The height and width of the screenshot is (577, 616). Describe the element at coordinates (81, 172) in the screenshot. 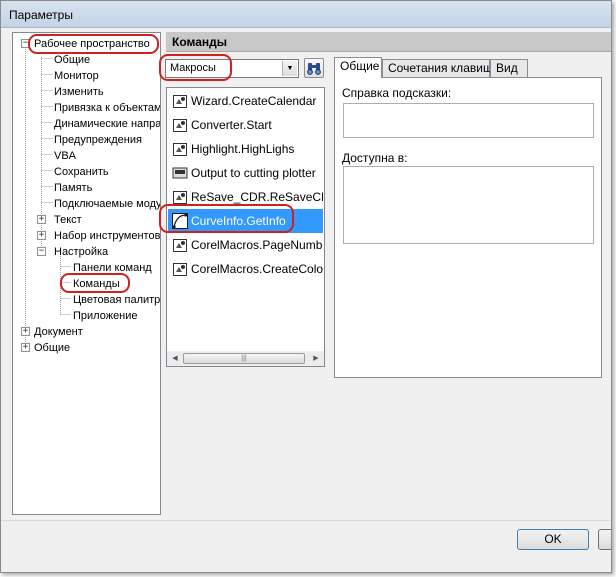

I see `tree-item-label: Сохранить` at that location.